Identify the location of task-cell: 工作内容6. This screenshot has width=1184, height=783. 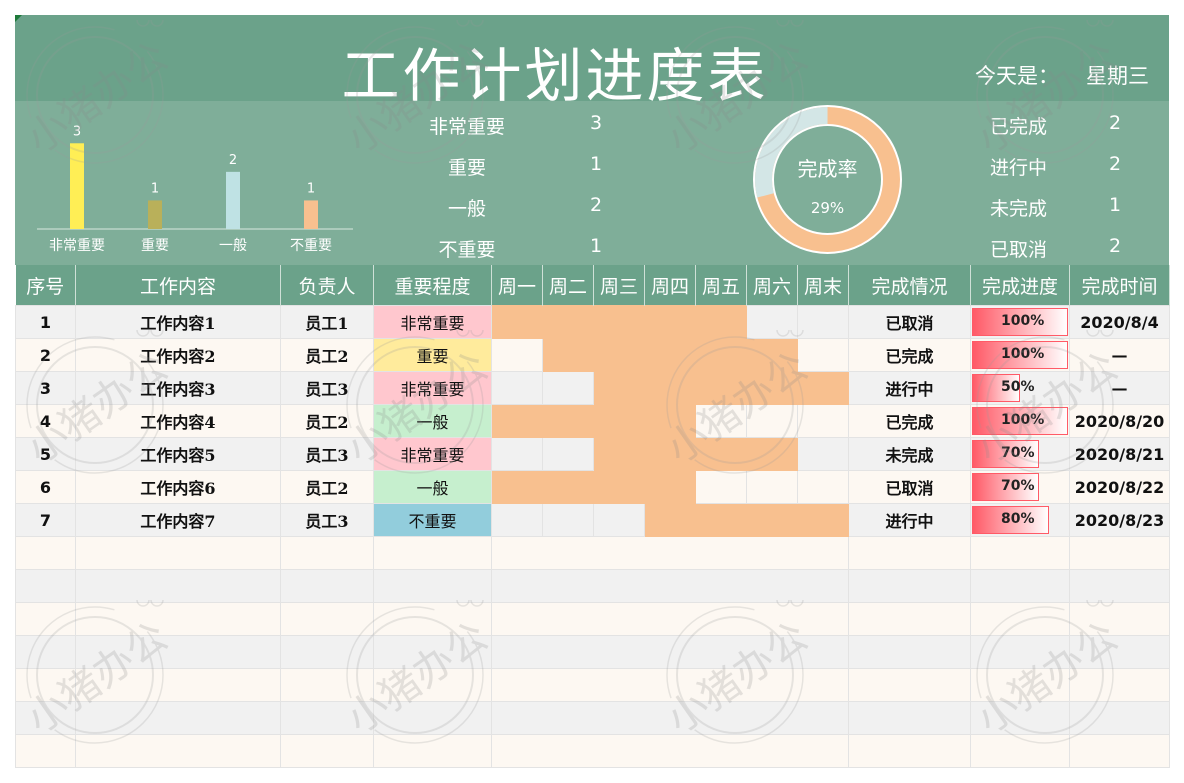
(178, 487).